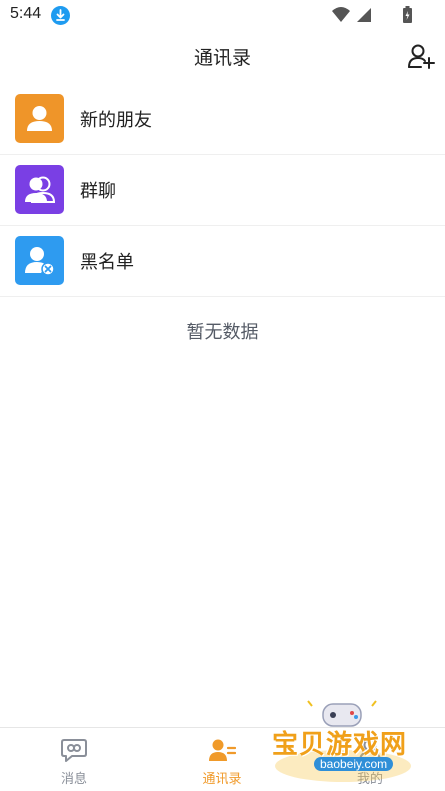  What do you see at coordinates (222, 261) in the screenshot?
I see `list-item-blacklist: 黑名单` at bounding box center [222, 261].